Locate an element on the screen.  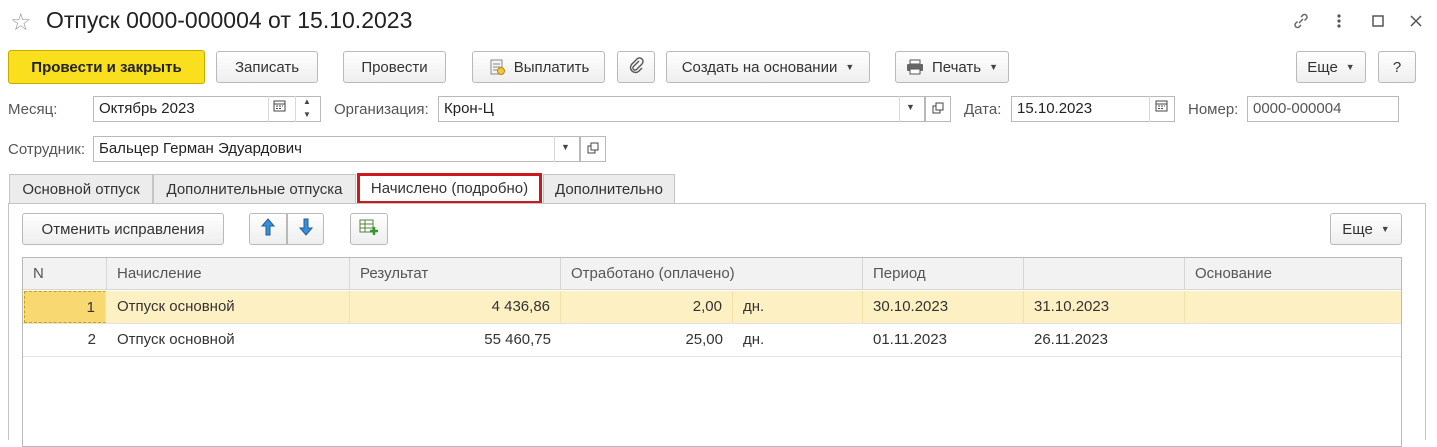
pay-document-icon is located at coordinates (497, 67).